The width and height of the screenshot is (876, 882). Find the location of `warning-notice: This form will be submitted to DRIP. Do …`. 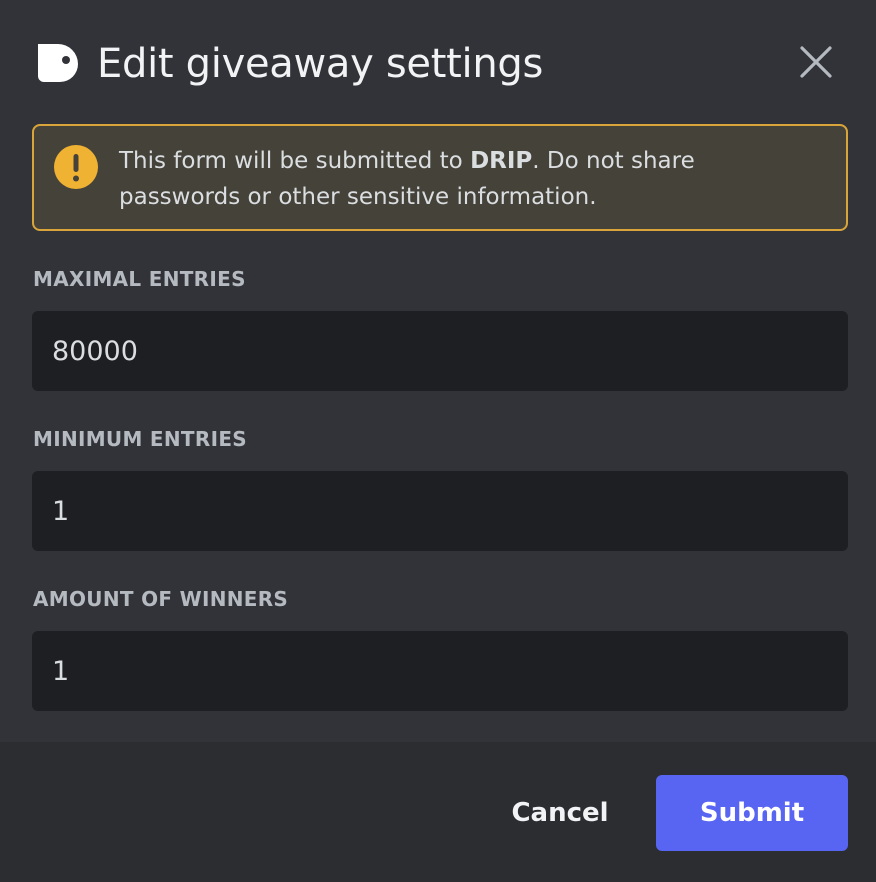

warning-notice: This form will be submitted to DRIP. Do … is located at coordinates (440, 177).